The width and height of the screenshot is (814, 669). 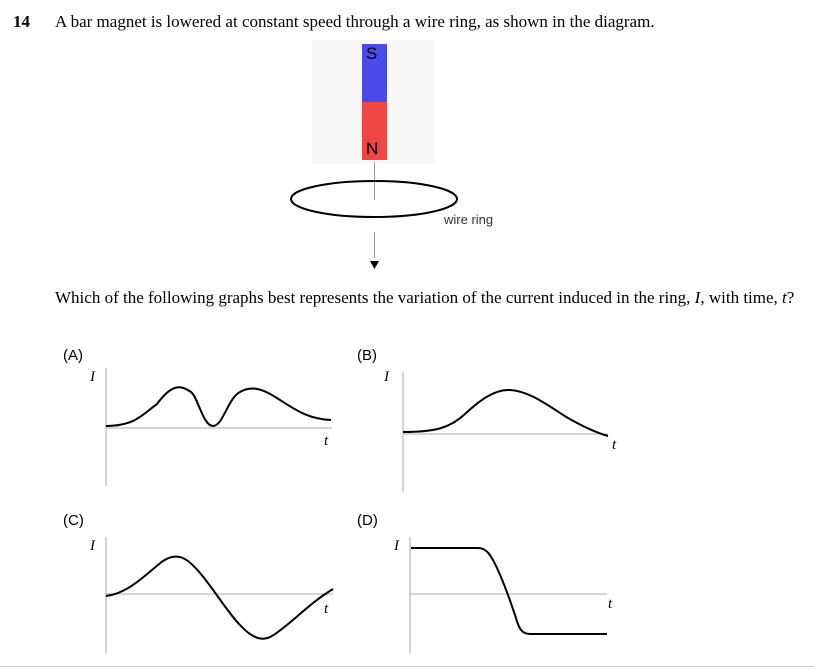 What do you see at coordinates (505, 412) in the screenshot?
I see `graph-b-curve` at bounding box center [505, 412].